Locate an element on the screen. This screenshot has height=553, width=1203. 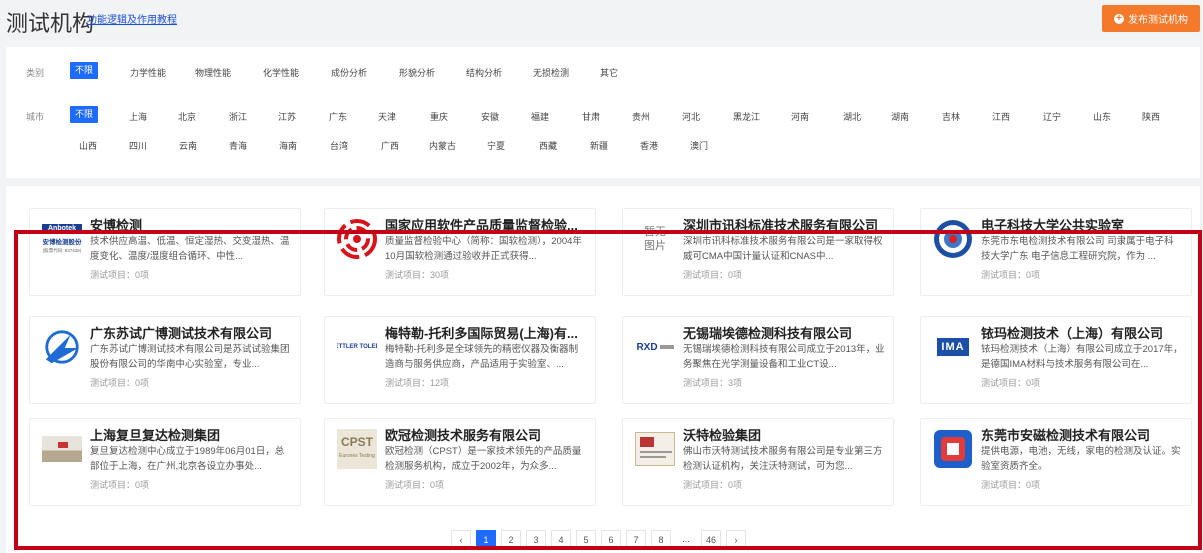
category-chip: 其它 is located at coordinates (609, 72).